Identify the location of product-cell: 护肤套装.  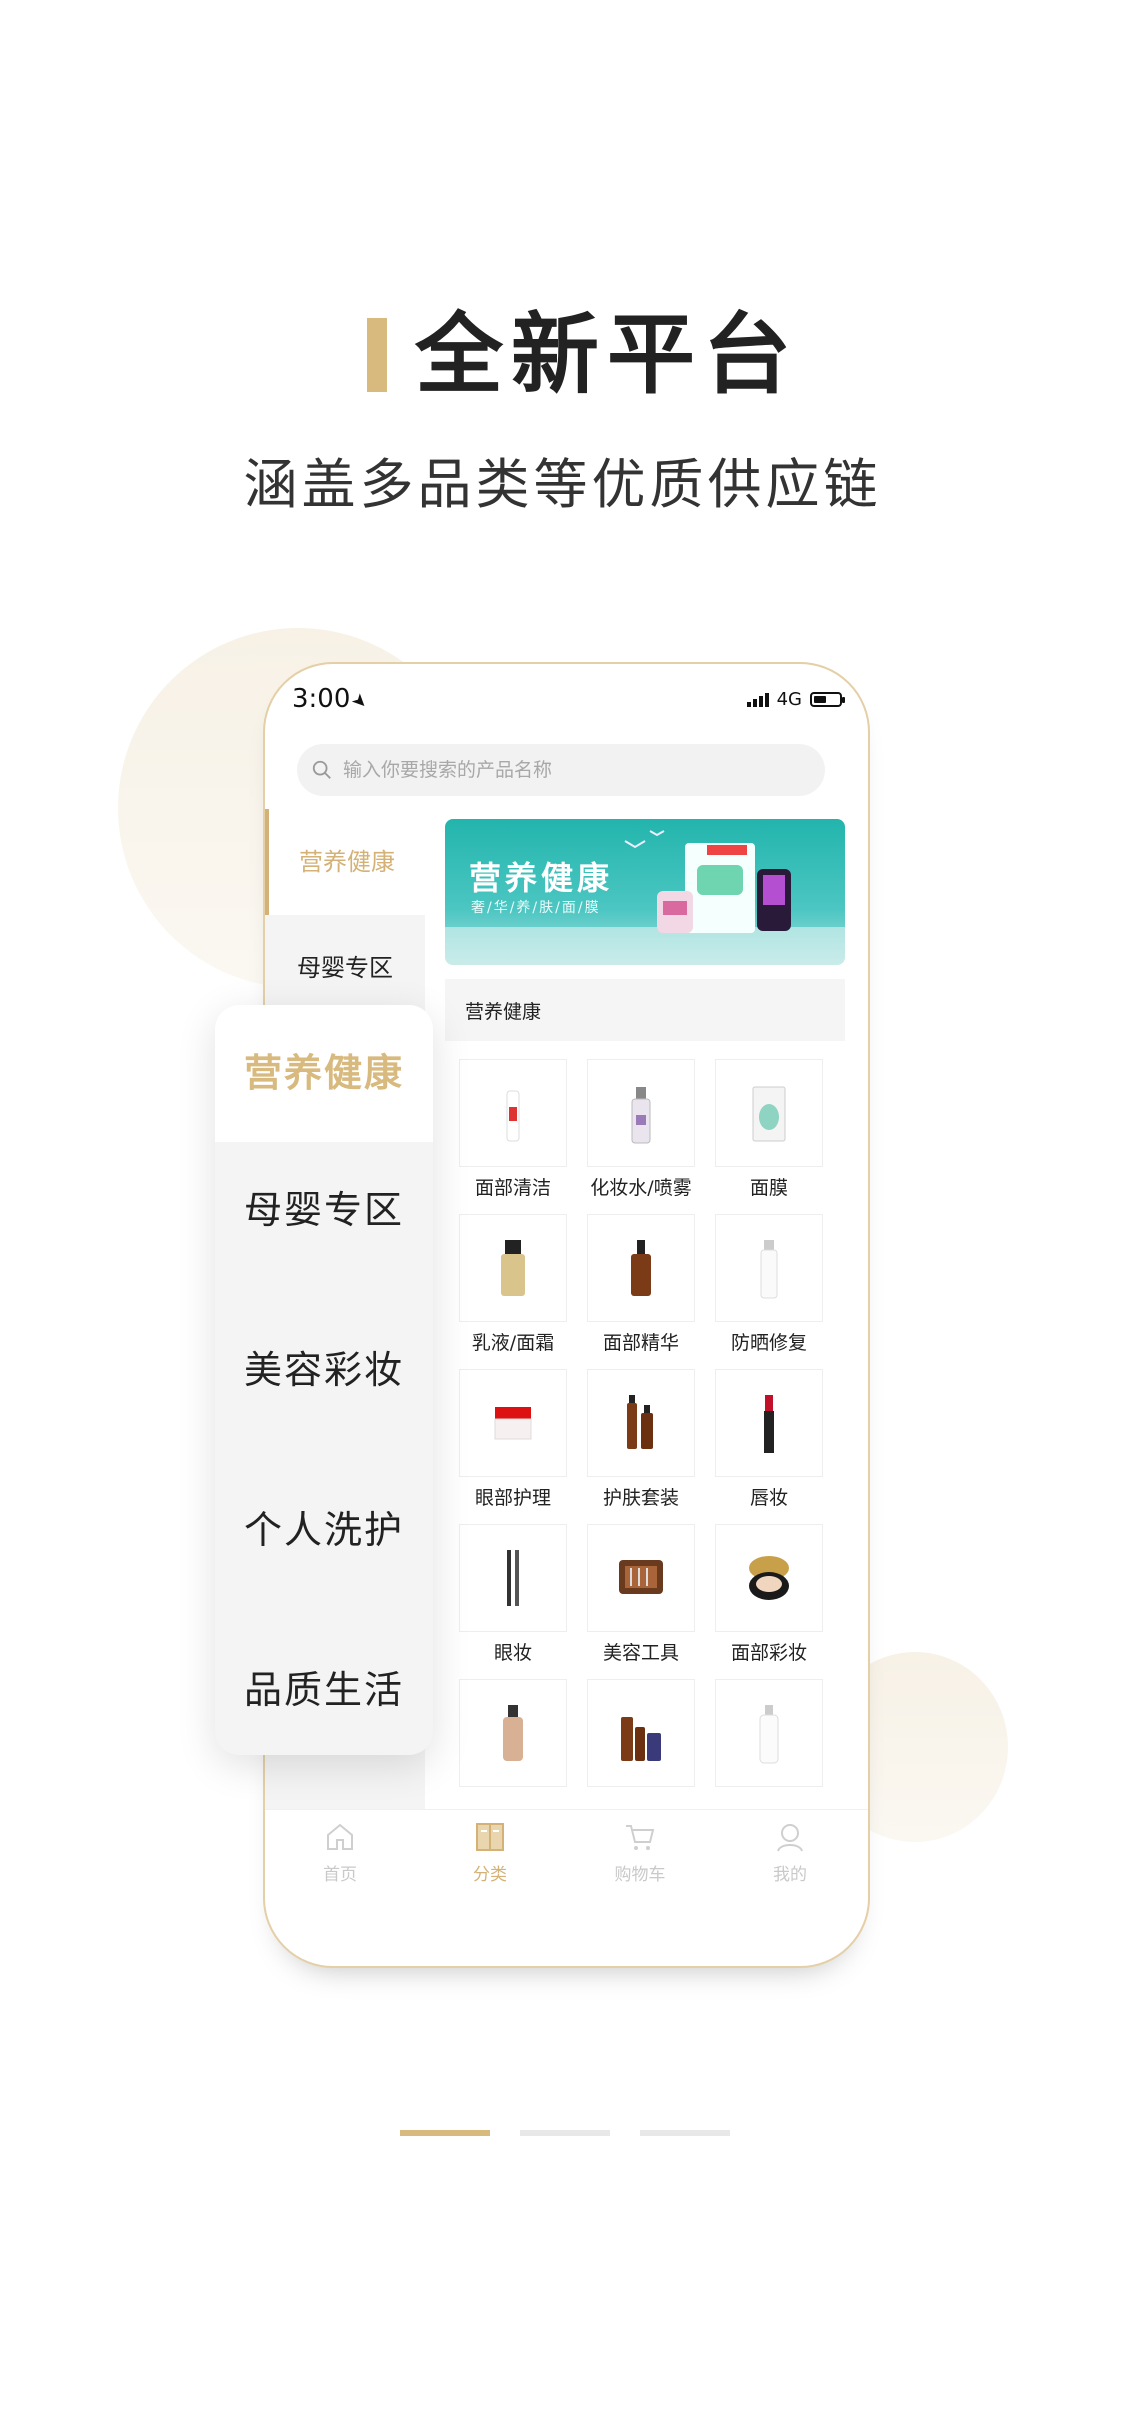
(641, 1444).